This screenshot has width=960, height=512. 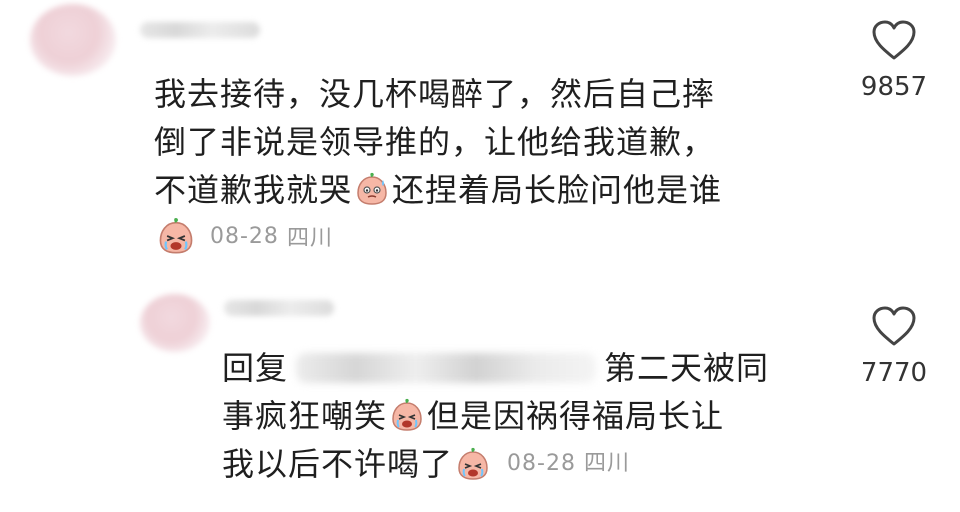 What do you see at coordinates (576, 416) in the screenshot?
I see `comment-line: 但是因祸得福局长让` at bounding box center [576, 416].